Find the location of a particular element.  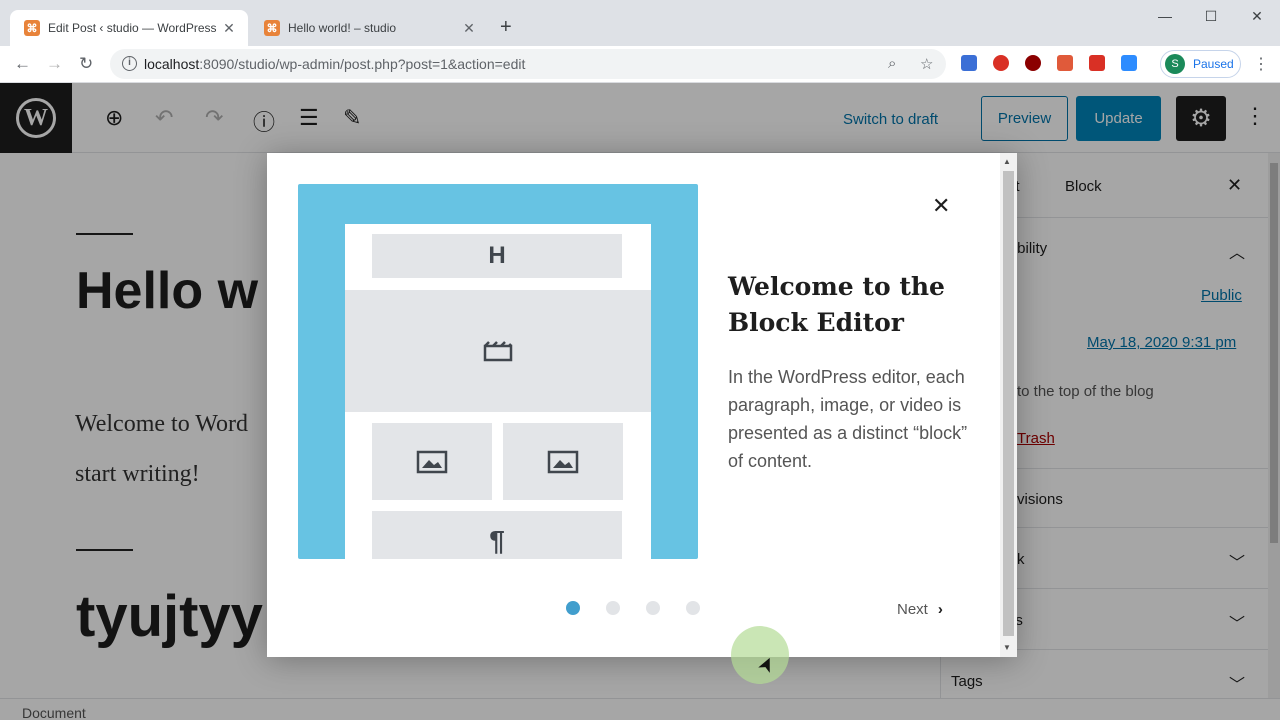

profile-button: S Paused is located at coordinates (1200, 64).